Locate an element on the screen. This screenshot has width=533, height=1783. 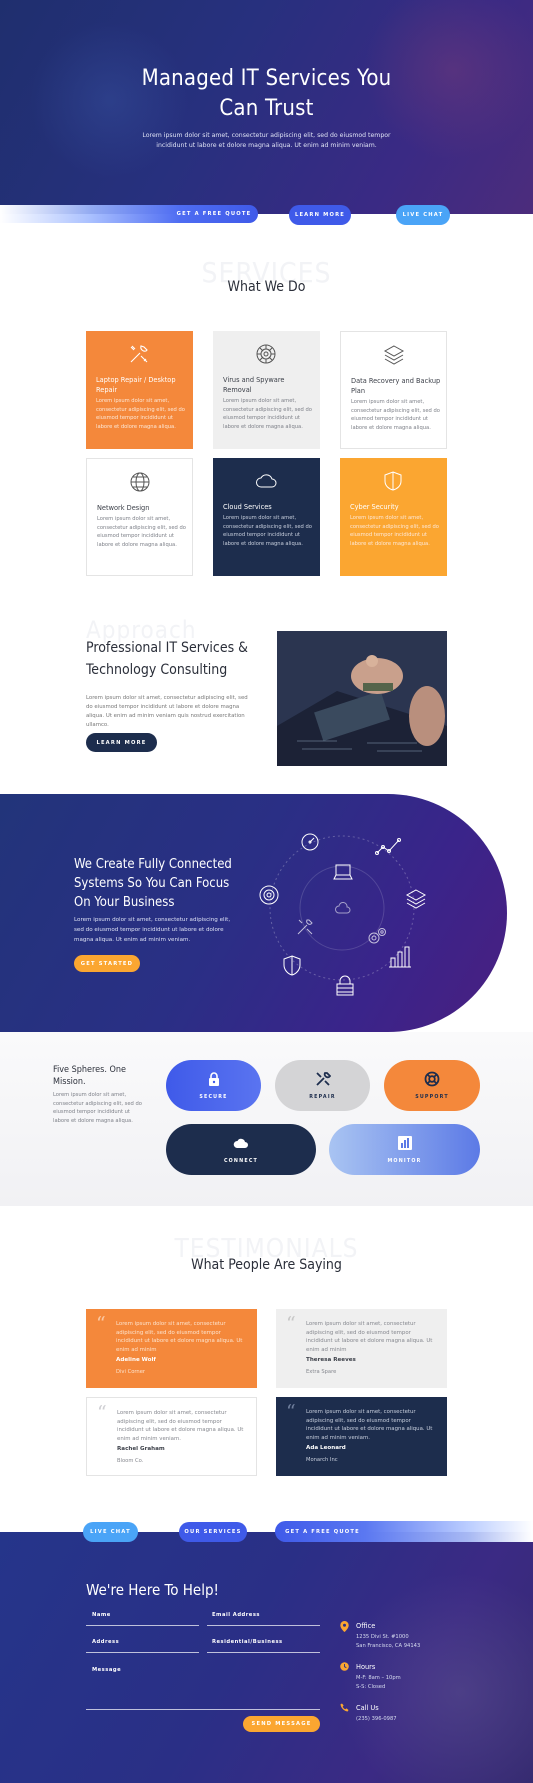
call-heading: Call Us is located at coordinates (367, 1708).